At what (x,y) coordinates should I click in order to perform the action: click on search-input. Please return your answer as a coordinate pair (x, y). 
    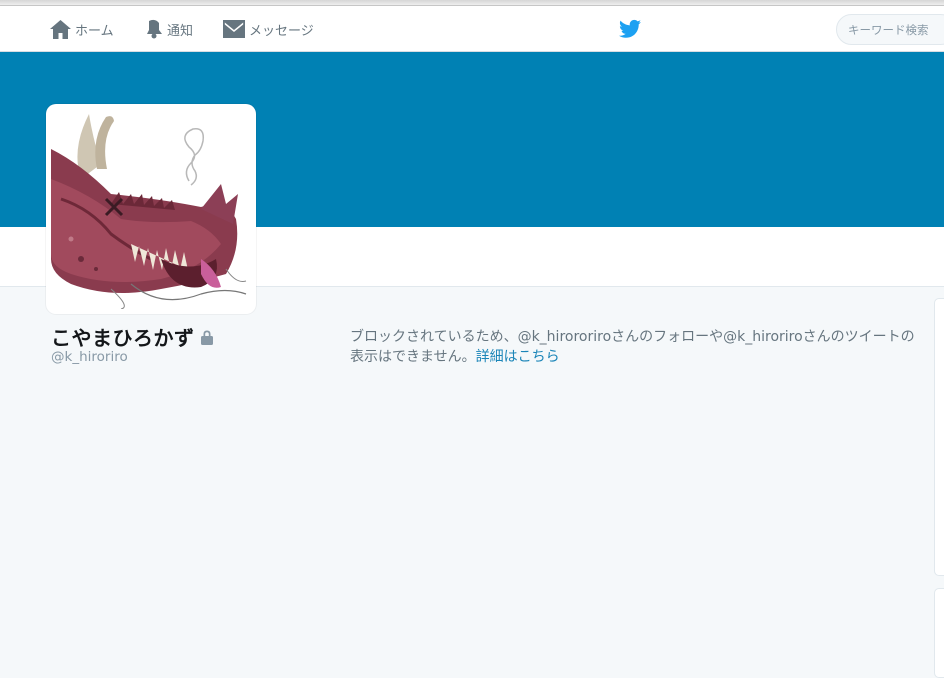
    Looking at the image, I should click on (890, 29).